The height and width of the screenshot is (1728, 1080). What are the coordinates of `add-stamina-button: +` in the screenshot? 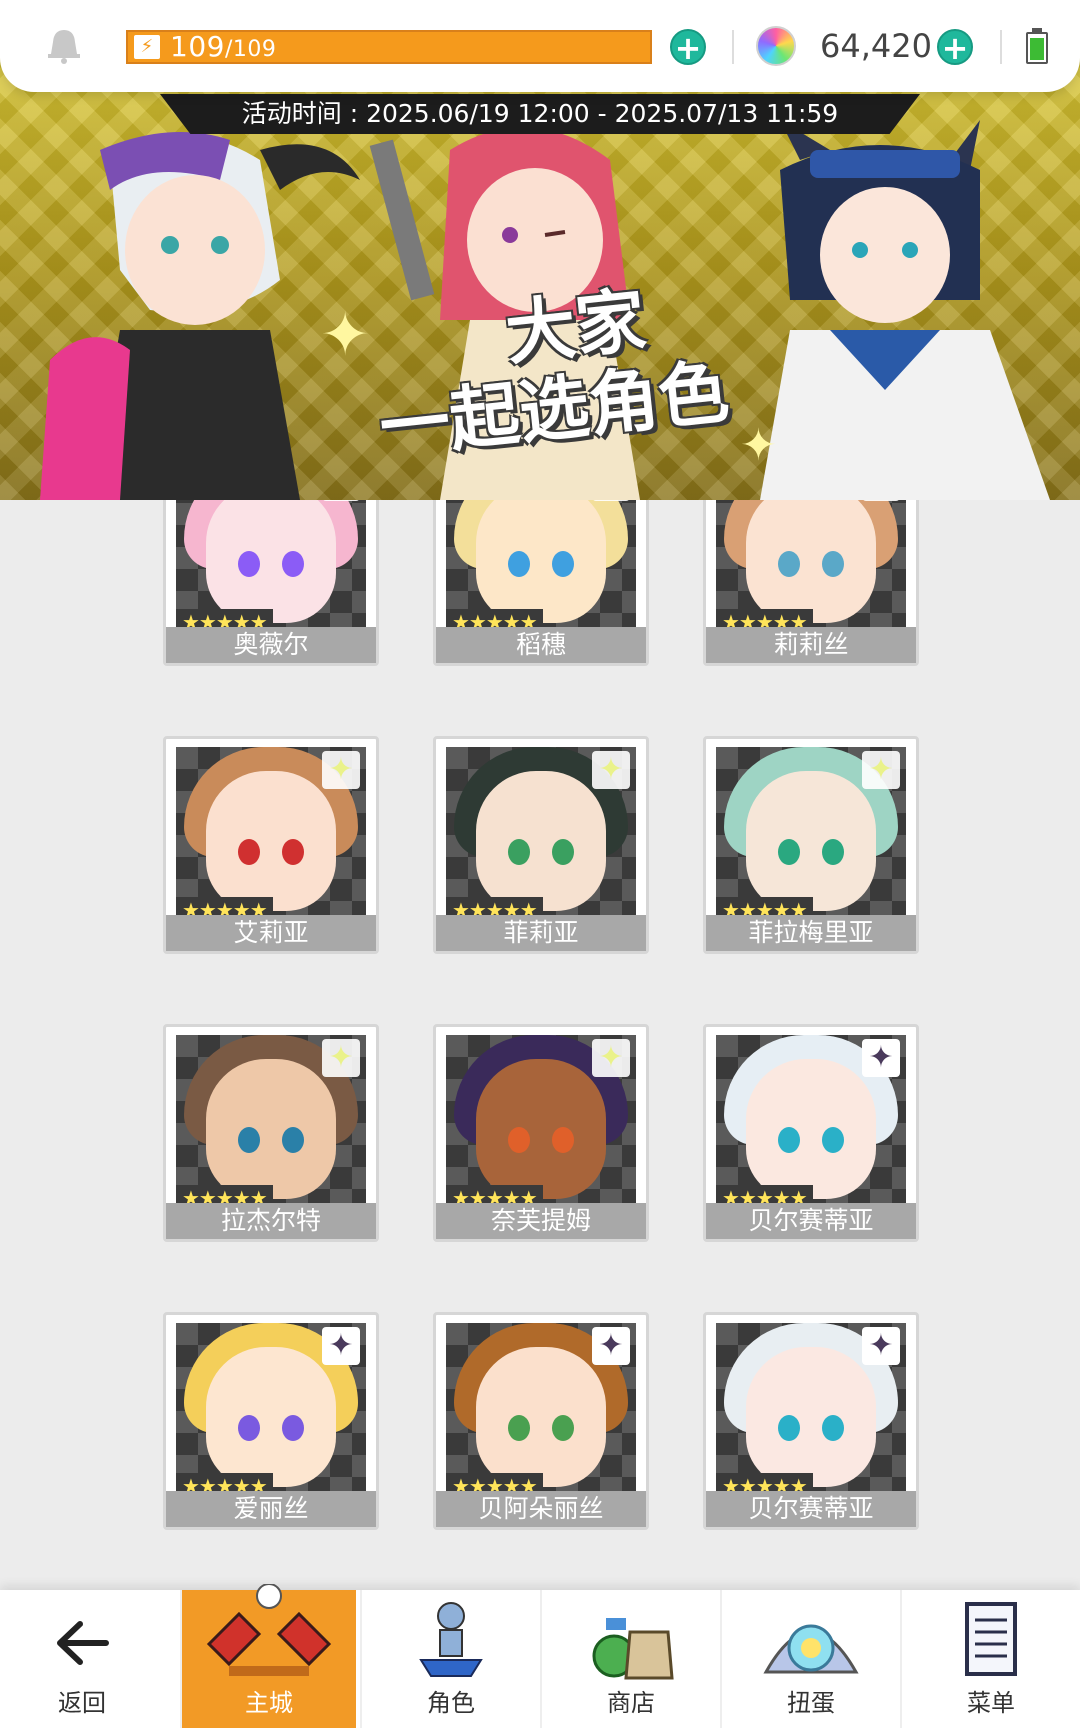 It's located at (688, 47).